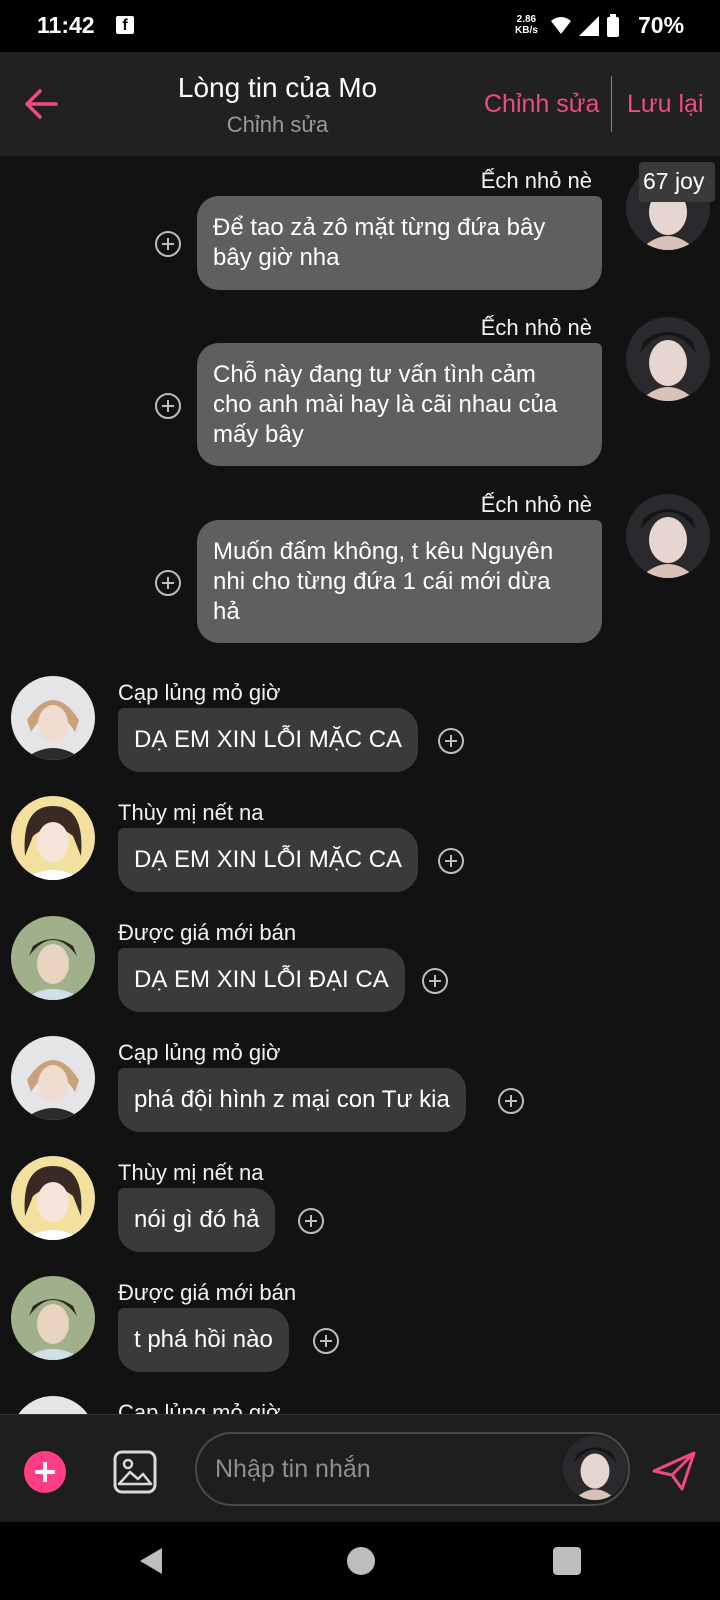 The image size is (720, 1600). What do you see at coordinates (360, 26) in the screenshot?
I see `status-bar: 11:42 f 2.86 KB/s 70%` at bounding box center [360, 26].